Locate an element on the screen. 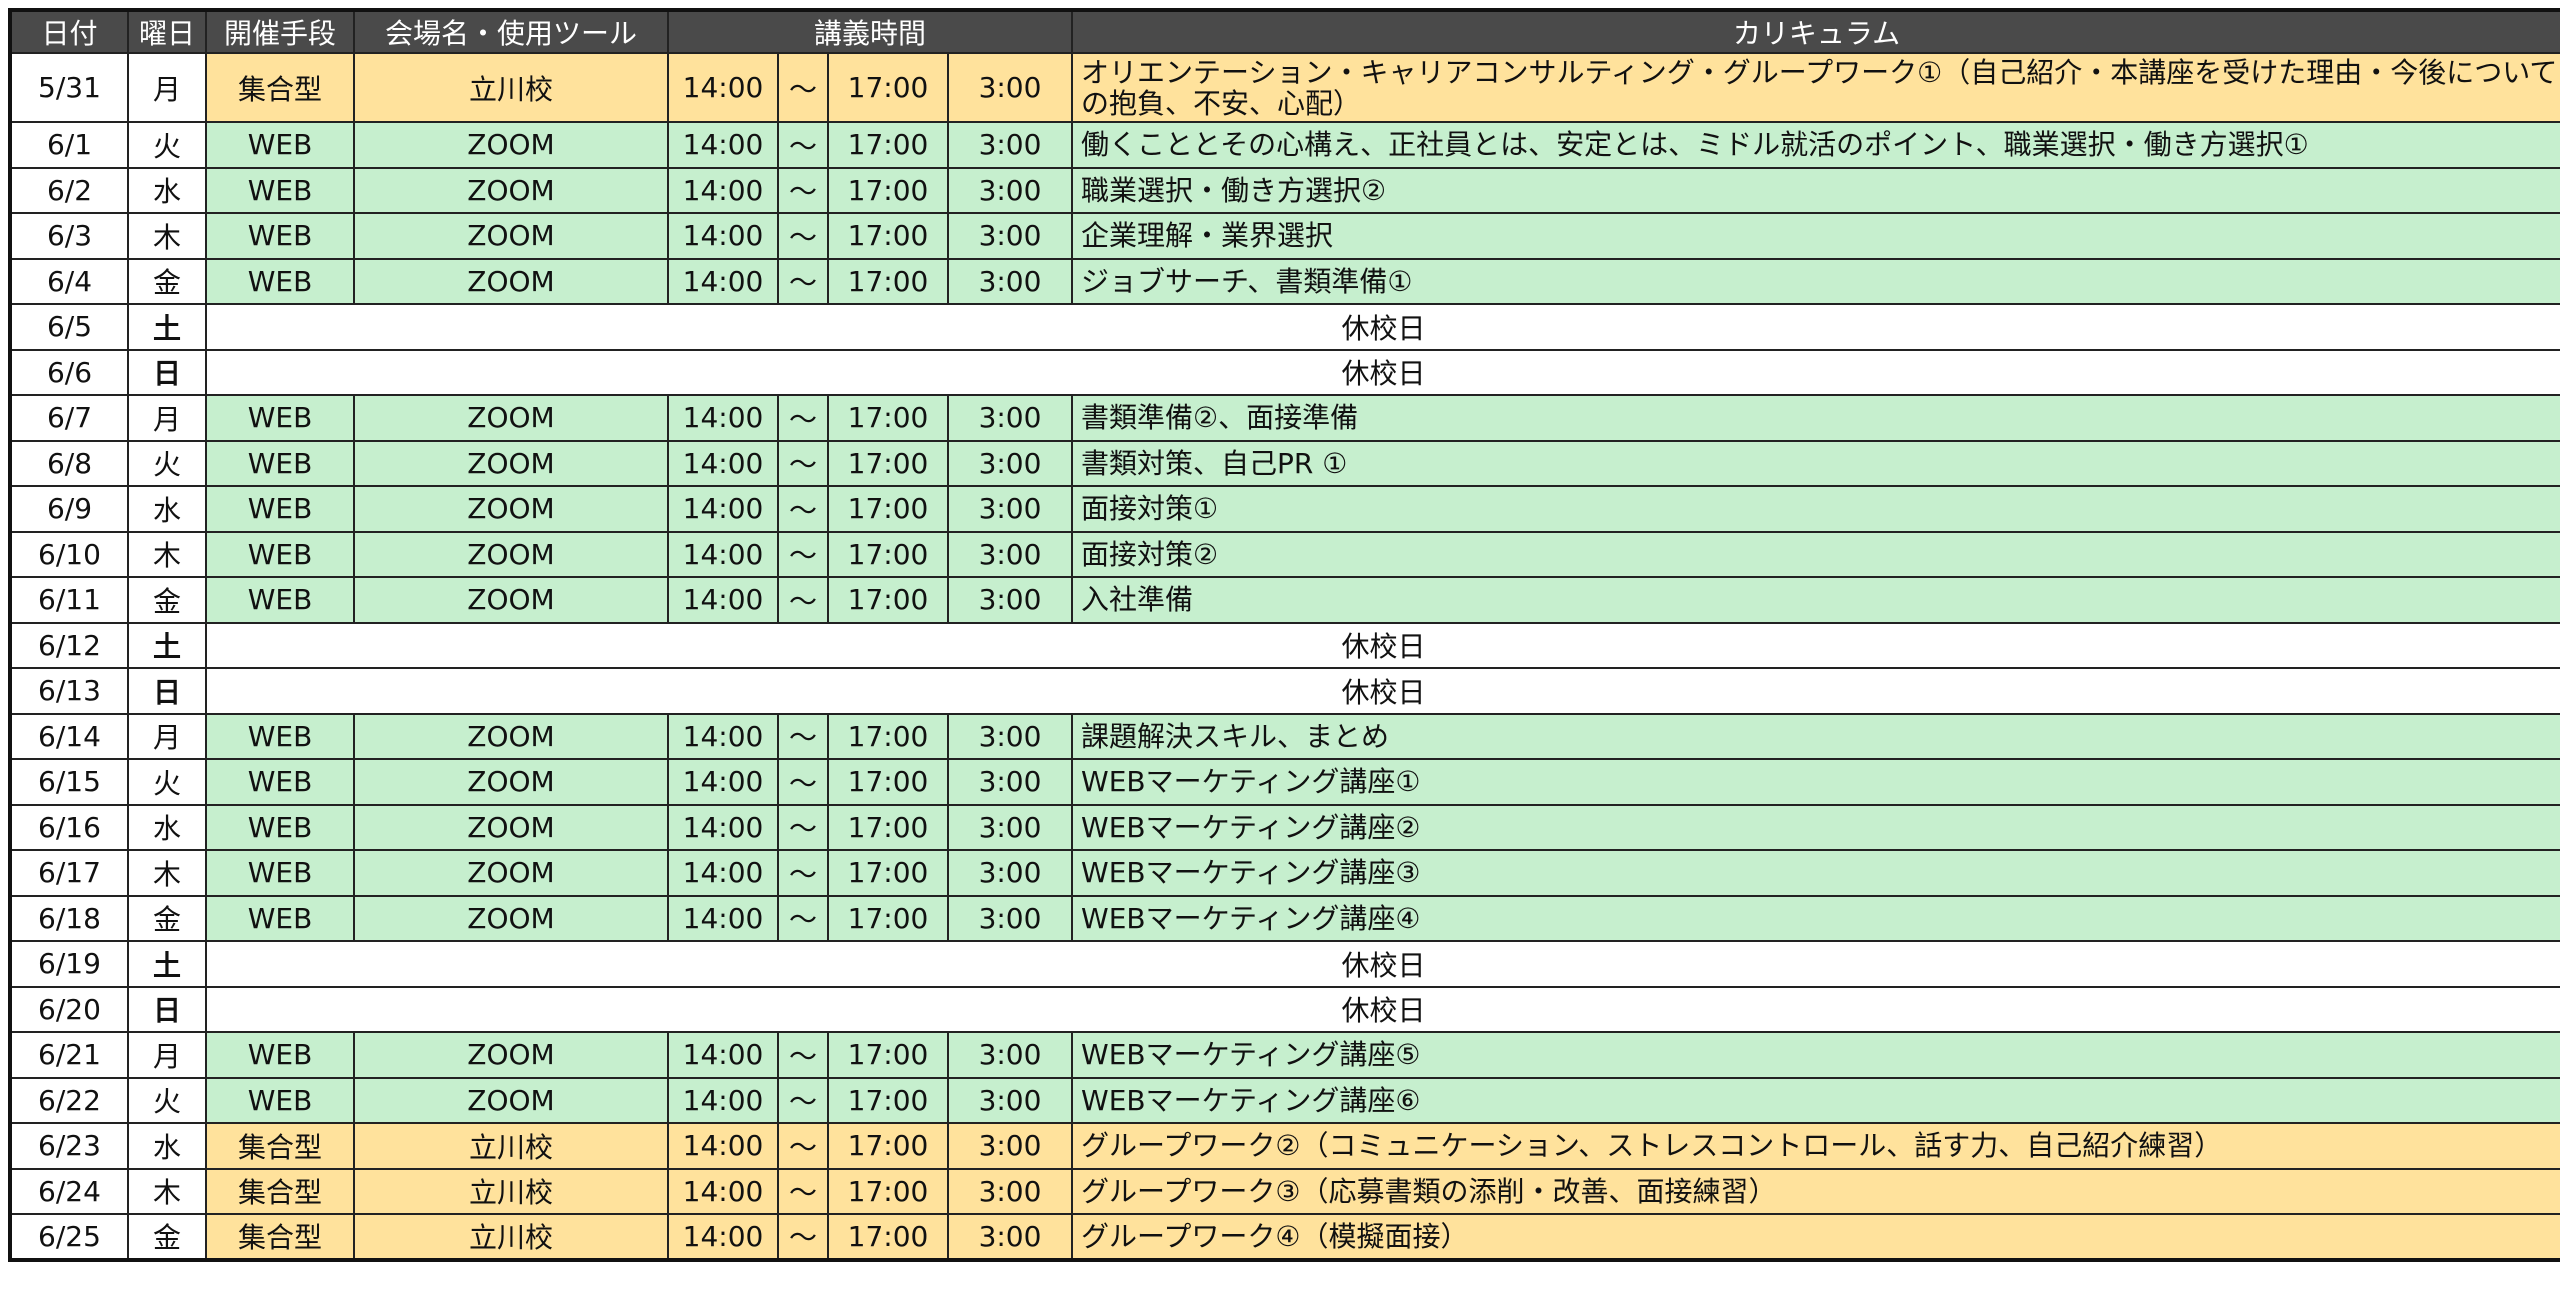 Image resolution: width=2560 pixels, height=1292 pixels. date-cell: 6/9 is located at coordinates (69, 509).